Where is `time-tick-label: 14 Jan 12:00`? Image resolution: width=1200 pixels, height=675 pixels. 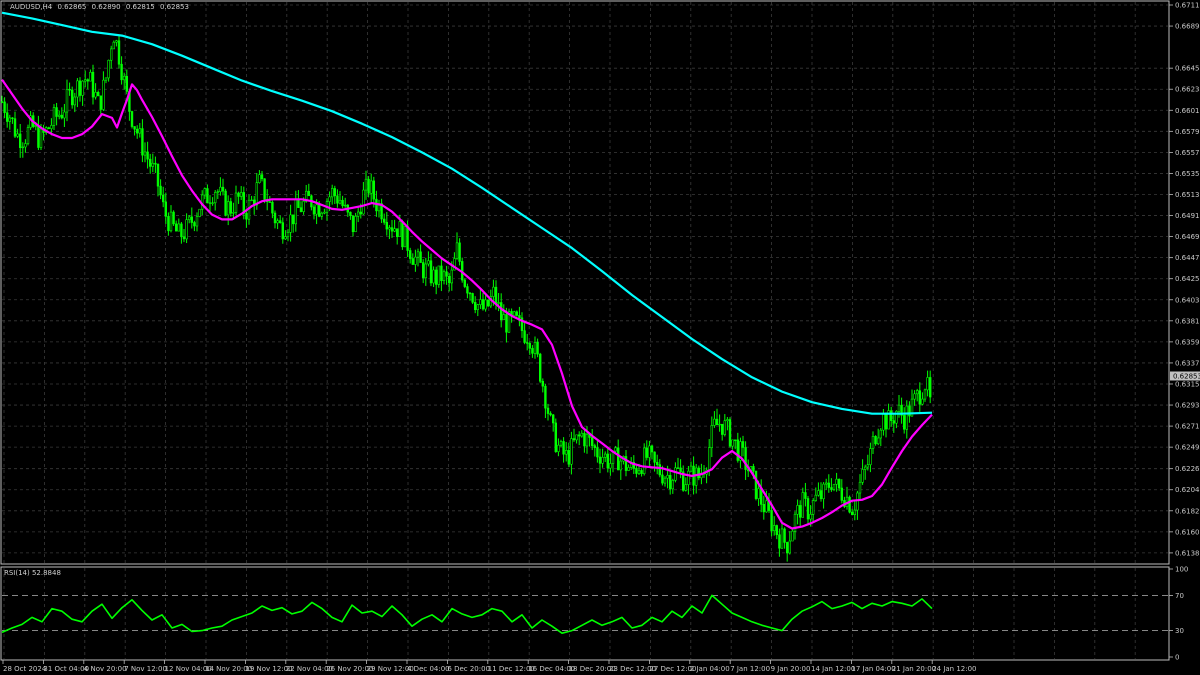
time-tick-label: 14 Jan 12:00 is located at coordinates (833, 669).